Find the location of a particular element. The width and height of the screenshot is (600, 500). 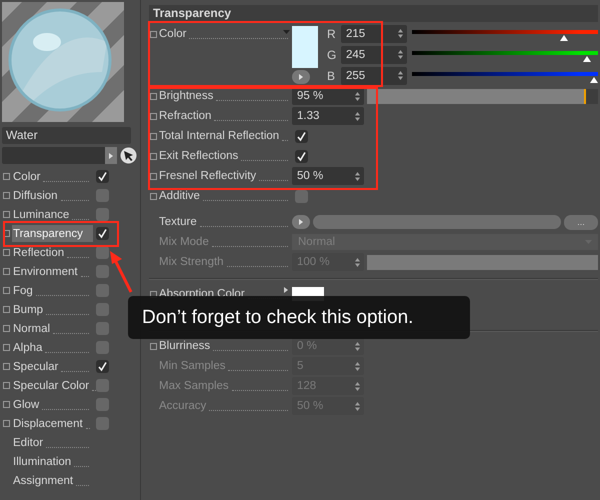

callout-text: Don’t forget to check this option. is located at coordinates (299, 317).